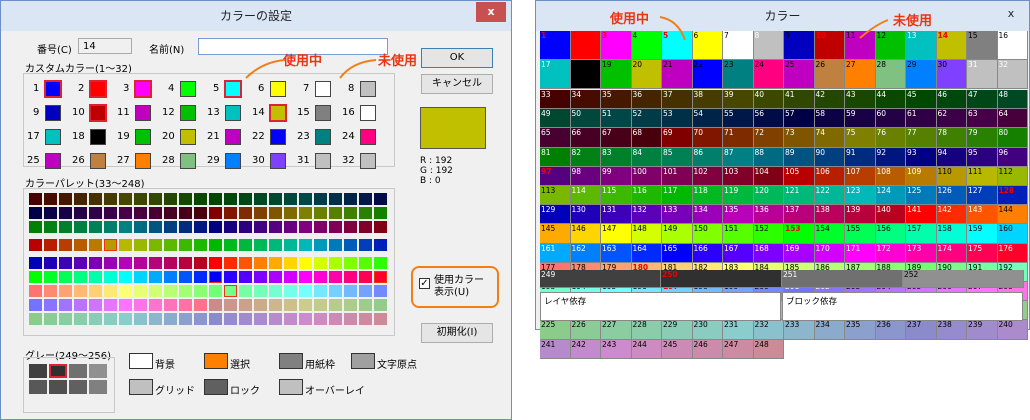 The image size is (1030, 420). What do you see at coordinates (890, 234) in the screenshot?
I see `color-table-cell: 156` at bounding box center [890, 234].